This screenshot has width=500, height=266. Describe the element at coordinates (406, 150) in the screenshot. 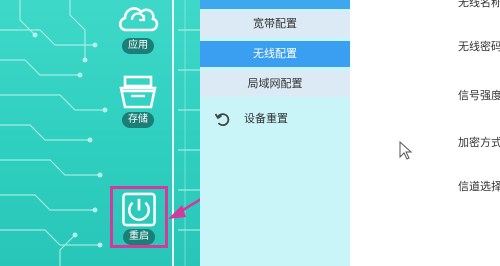

I see `mouse-cursor-icon` at that location.